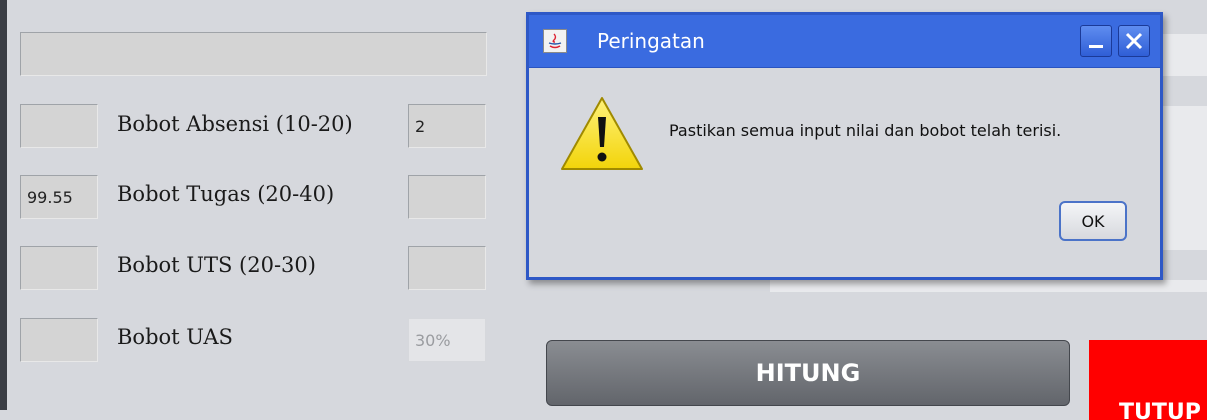 The width and height of the screenshot is (1207, 420). Describe the element at coordinates (226, 194) in the screenshot. I see `tugas-label: Bobot Tugas (20-40)` at that location.